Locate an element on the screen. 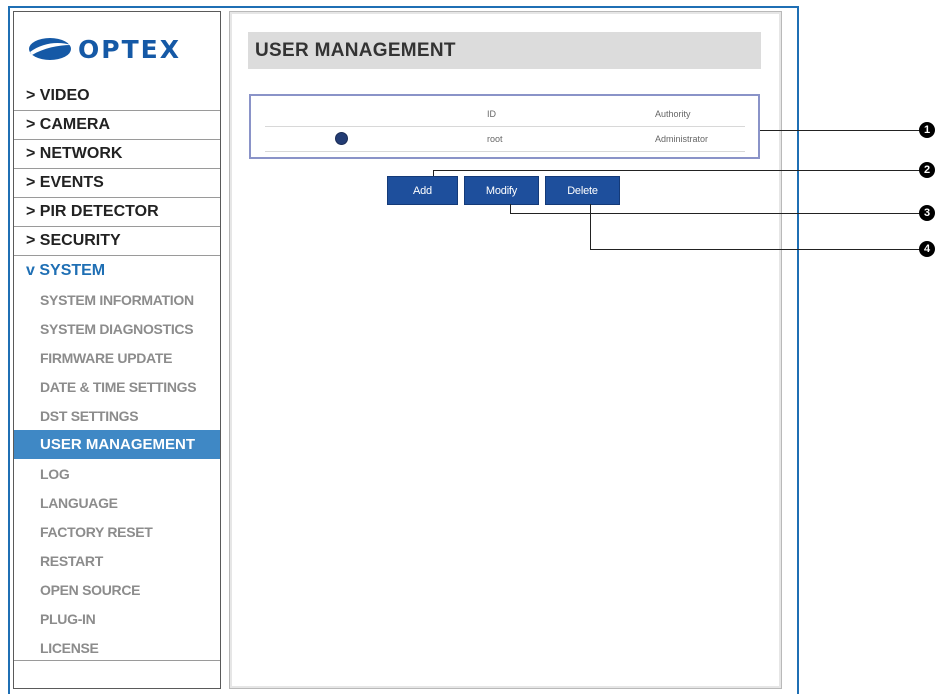  callout-badge-2: 2 is located at coordinates (927, 170).